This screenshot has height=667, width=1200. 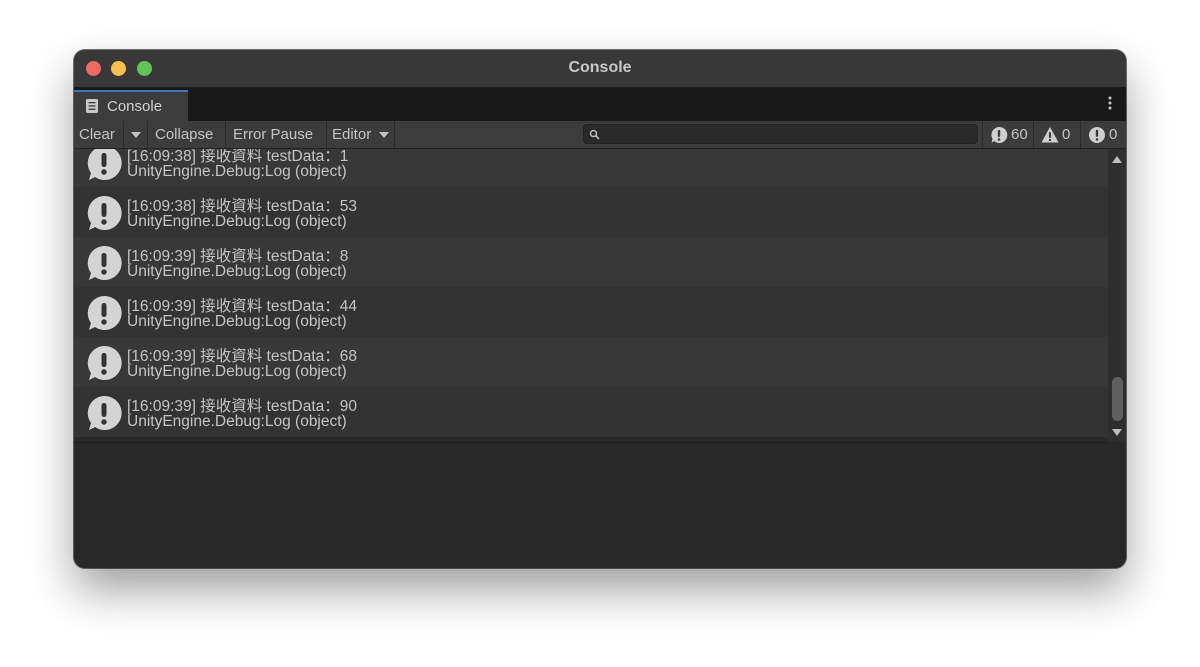 I want to click on log-list-scrollbar, so click(x=1117, y=295).